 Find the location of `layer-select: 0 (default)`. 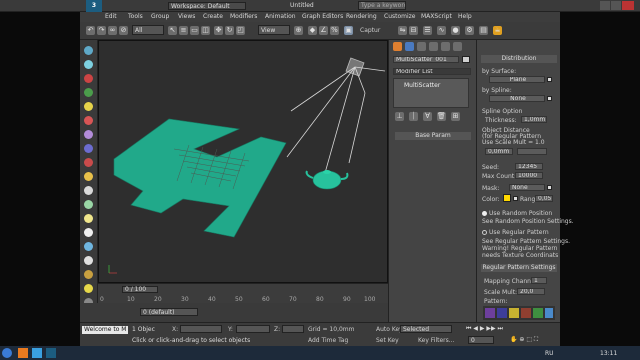

layer-select: 0 (default) is located at coordinates (169, 312).